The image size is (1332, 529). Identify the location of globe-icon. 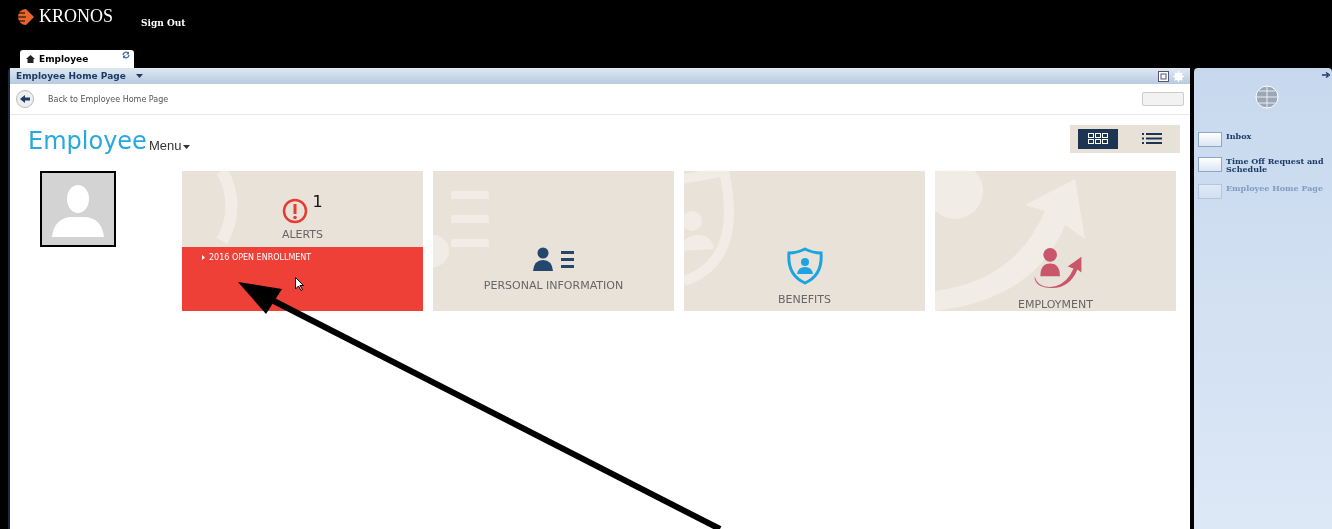
(1267, 97).